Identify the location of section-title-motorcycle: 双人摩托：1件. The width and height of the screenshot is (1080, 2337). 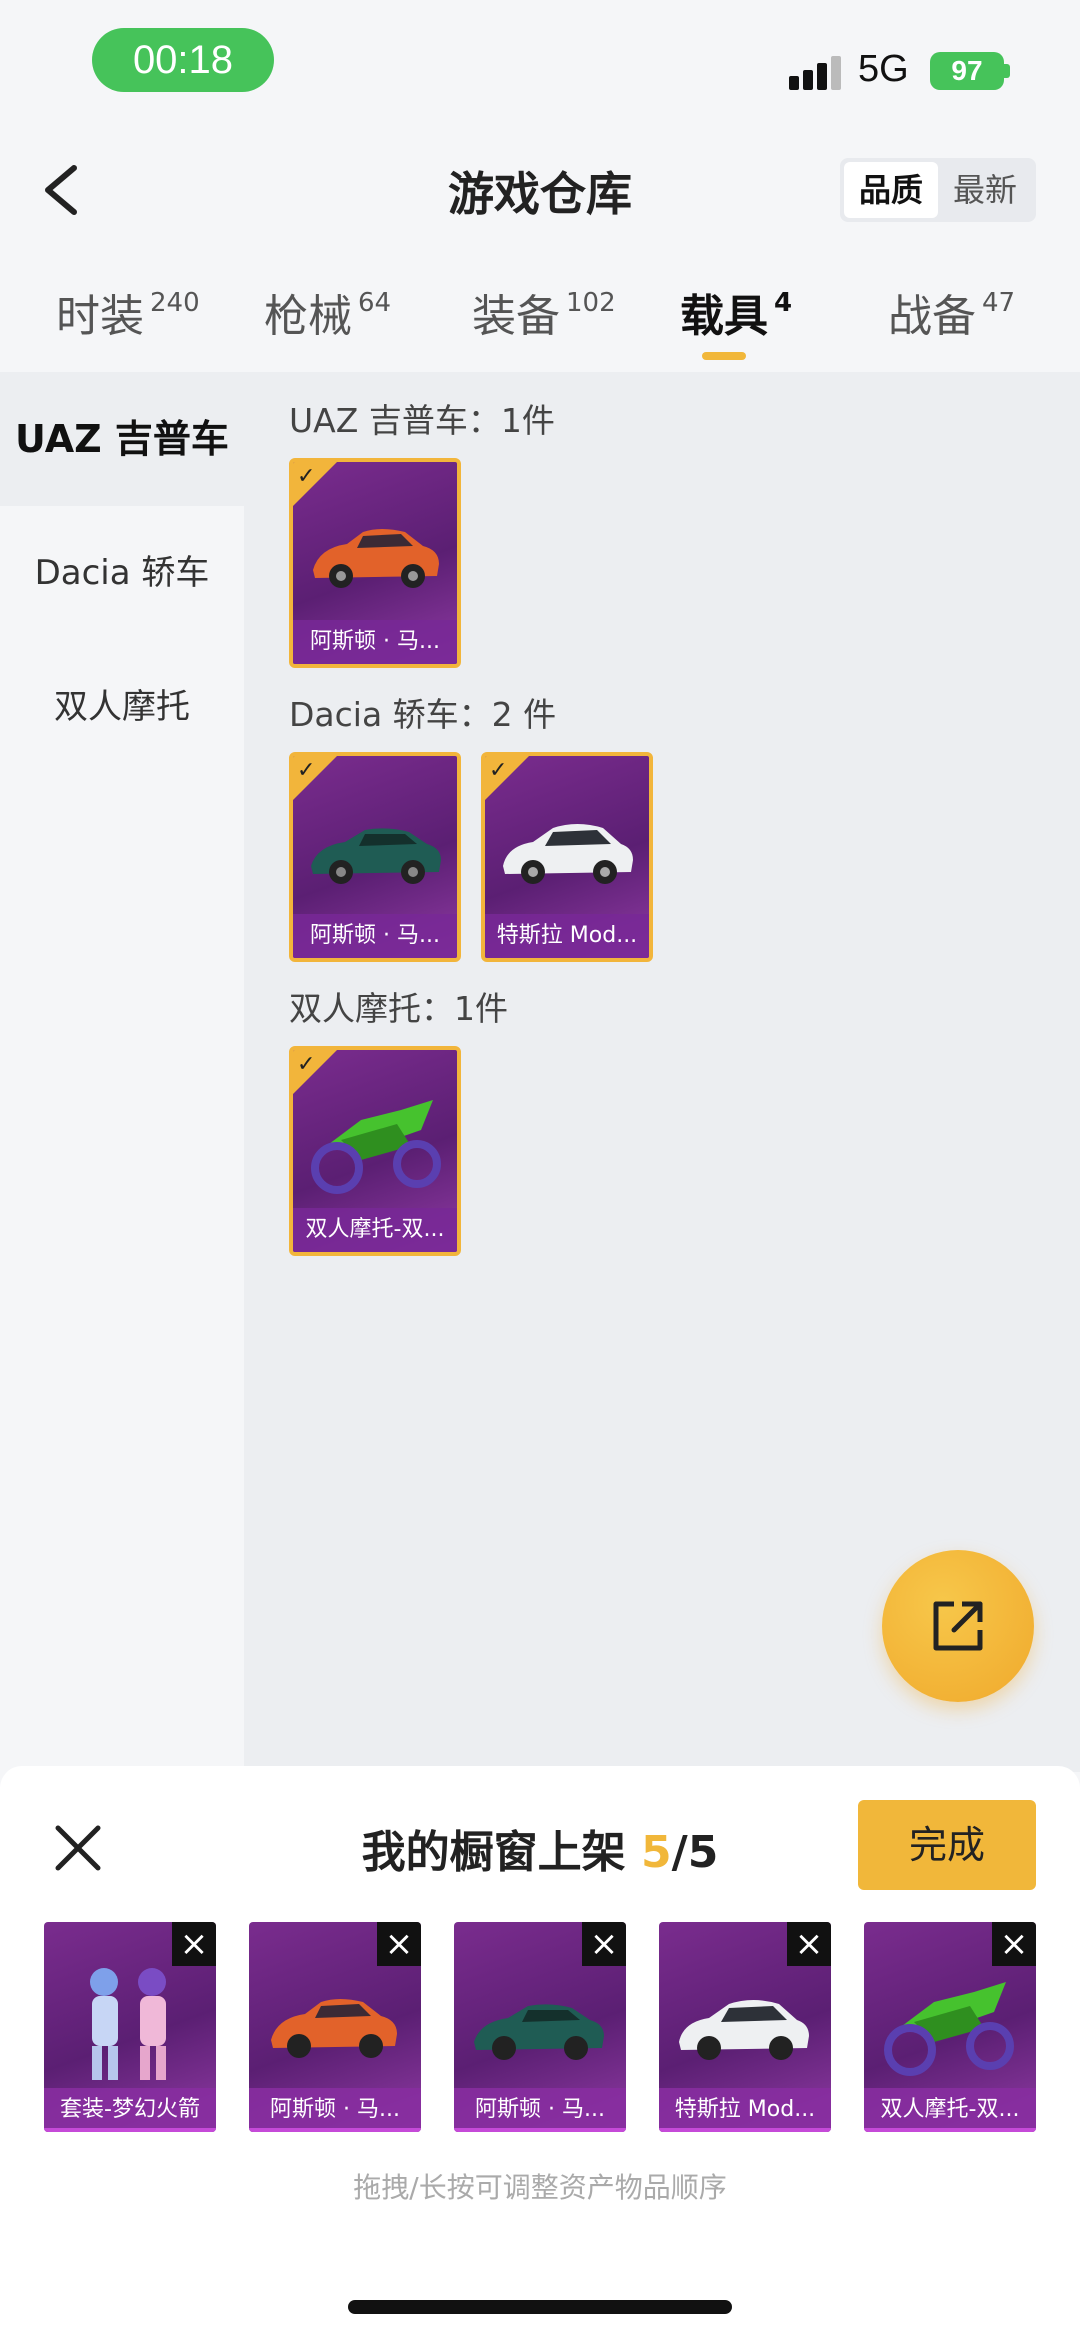
(398, 1008).